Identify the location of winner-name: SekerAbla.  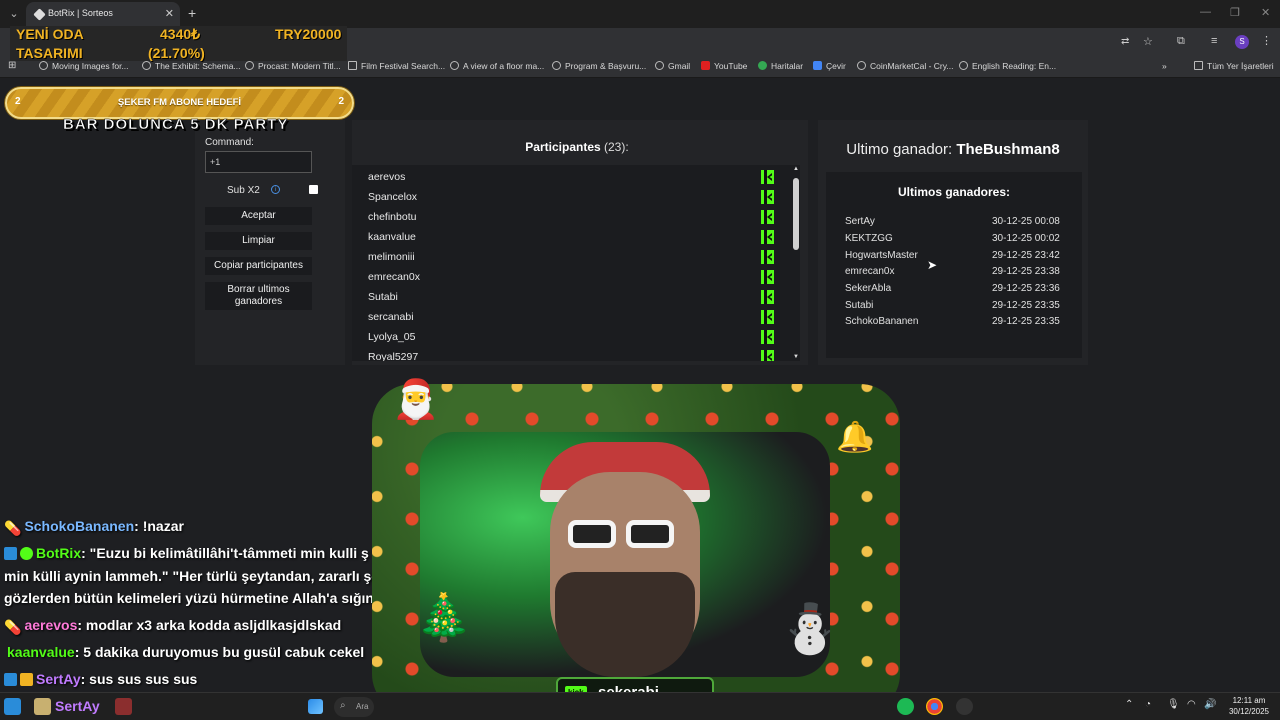
(868, 288).